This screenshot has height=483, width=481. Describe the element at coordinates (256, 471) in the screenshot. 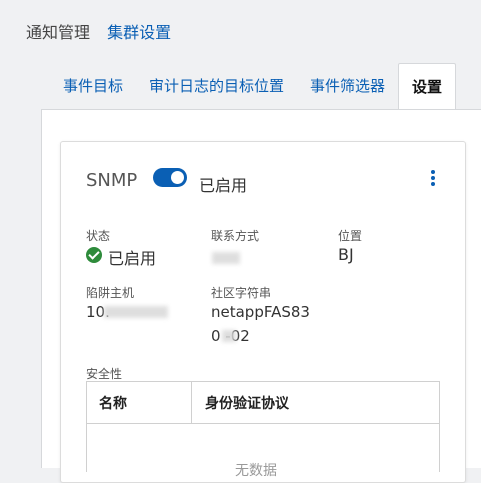

I see `empty-table-text: 无数据` at that location.